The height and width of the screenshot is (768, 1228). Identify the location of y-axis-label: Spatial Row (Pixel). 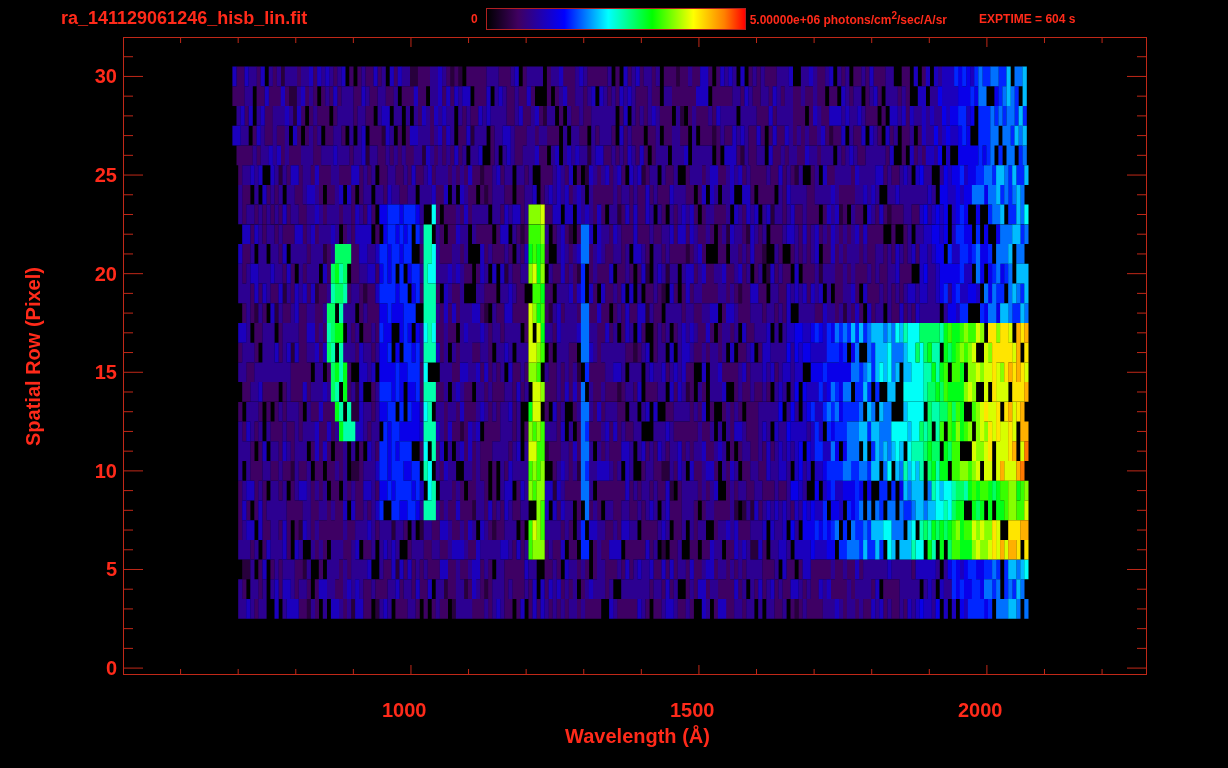
(33, 356).